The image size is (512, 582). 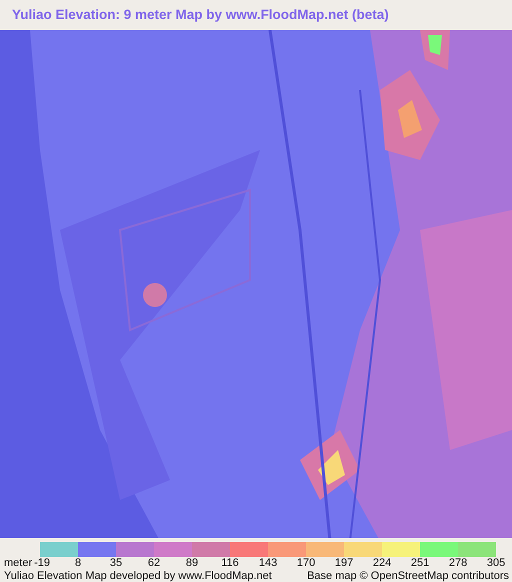 What do you see at coordinates (344, 563) in the screenshot?
I see `tick-label: 197` at bounding box center [344, 563].